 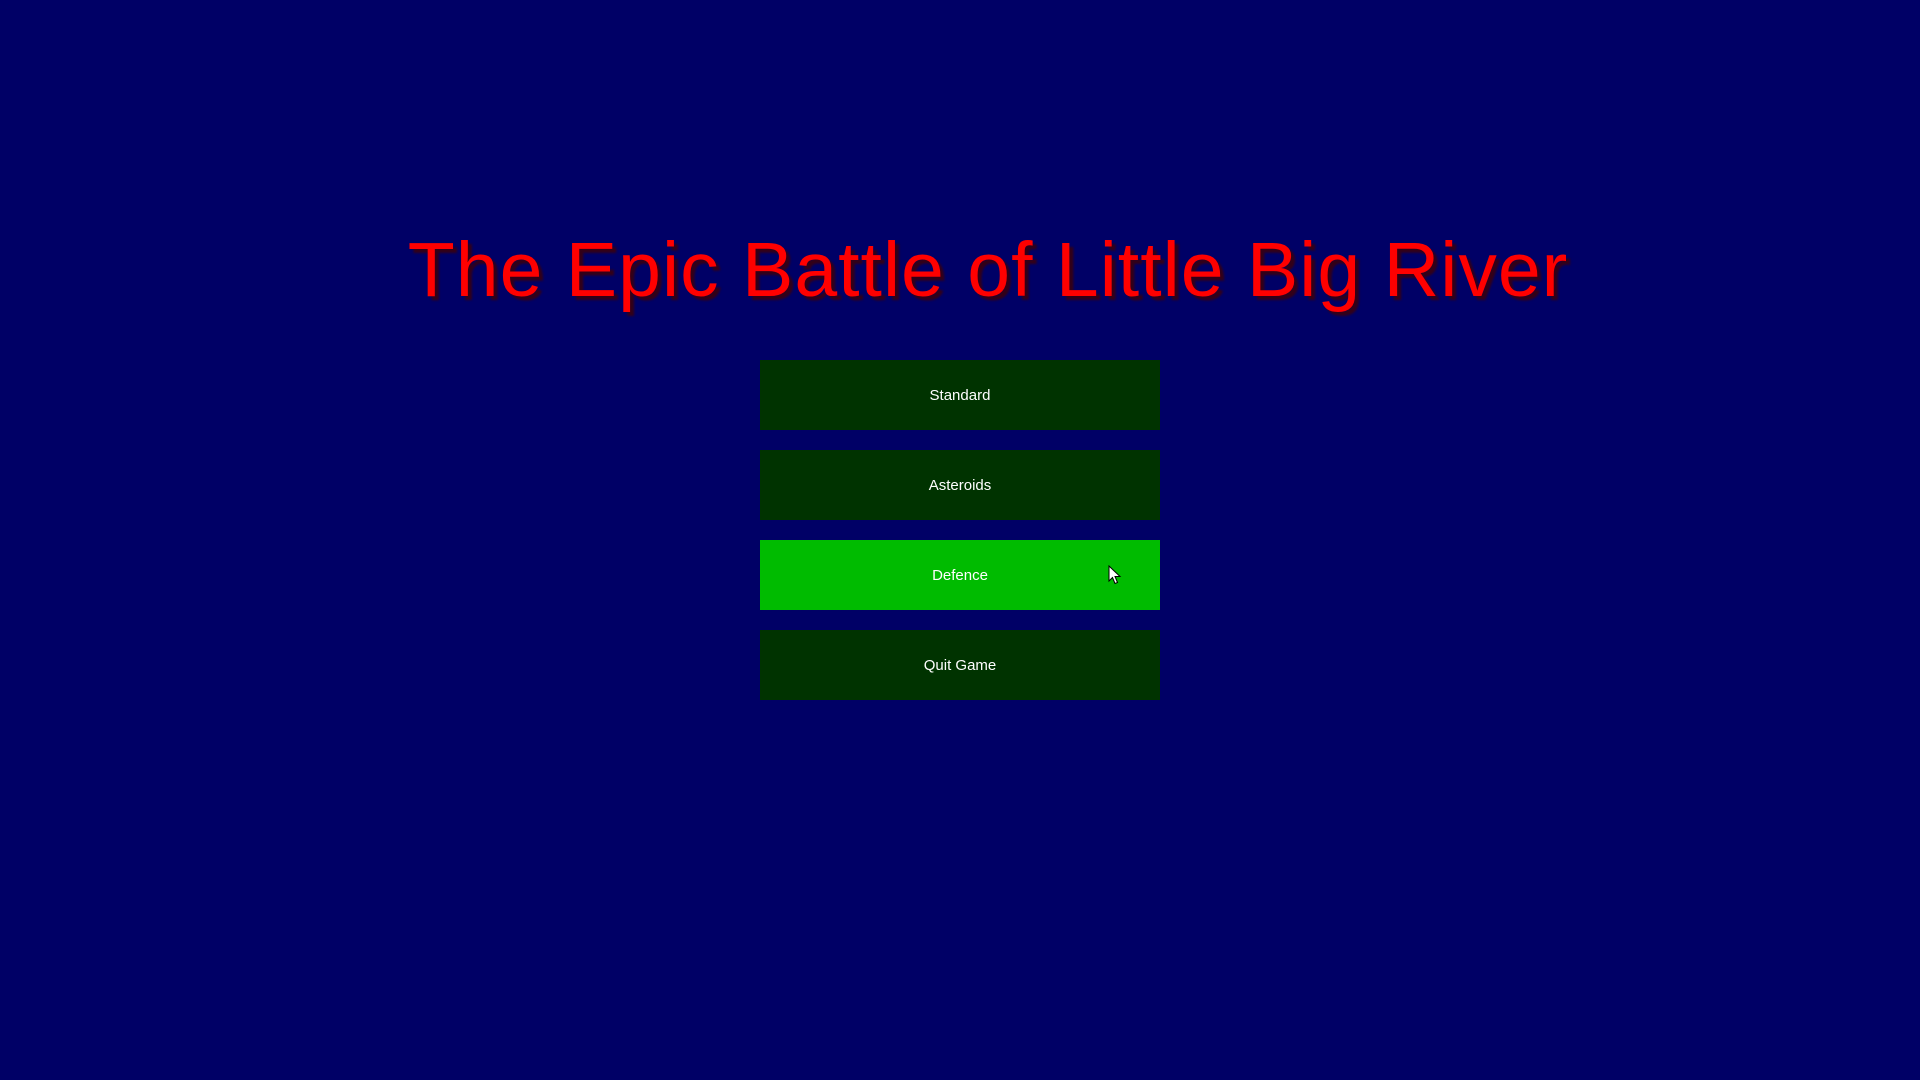 I want to click on defence-button: Defence, so click(x=960, y=575).